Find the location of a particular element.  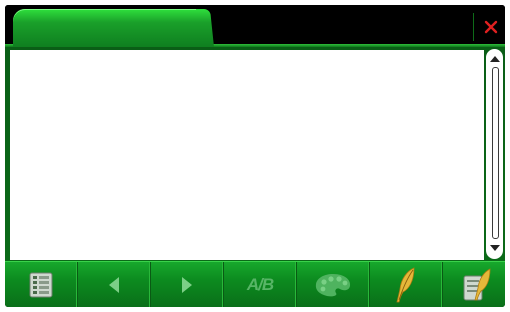

notes-pen-icon is located at coordinates (477, 284).